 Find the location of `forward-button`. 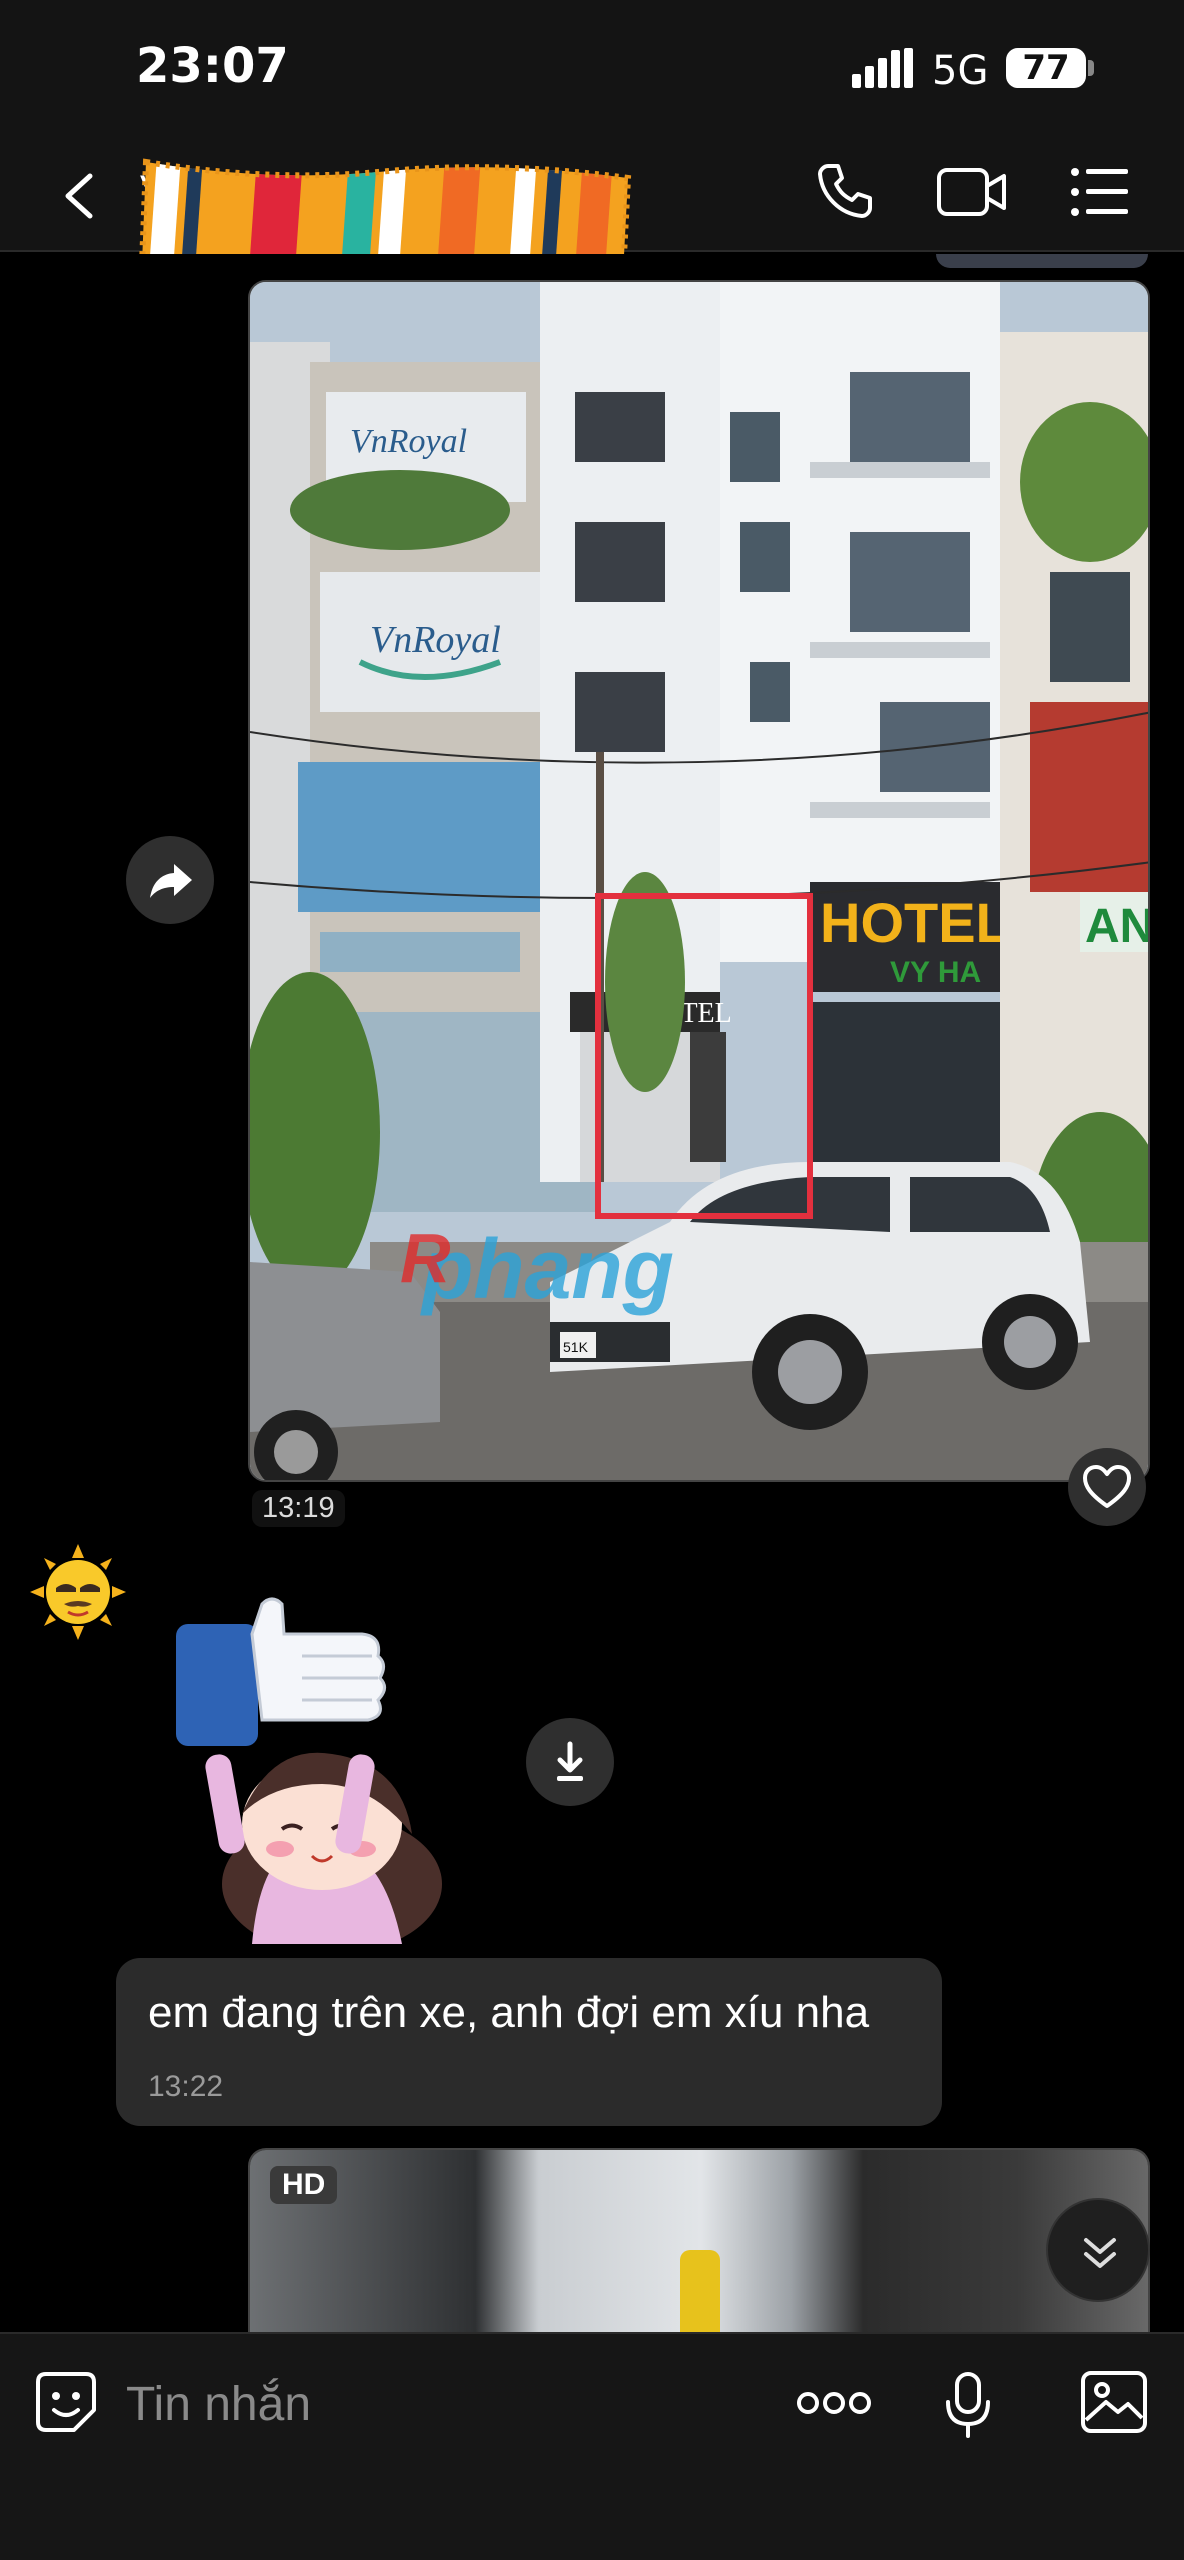

forward-button is located at coordinates (170, 880).